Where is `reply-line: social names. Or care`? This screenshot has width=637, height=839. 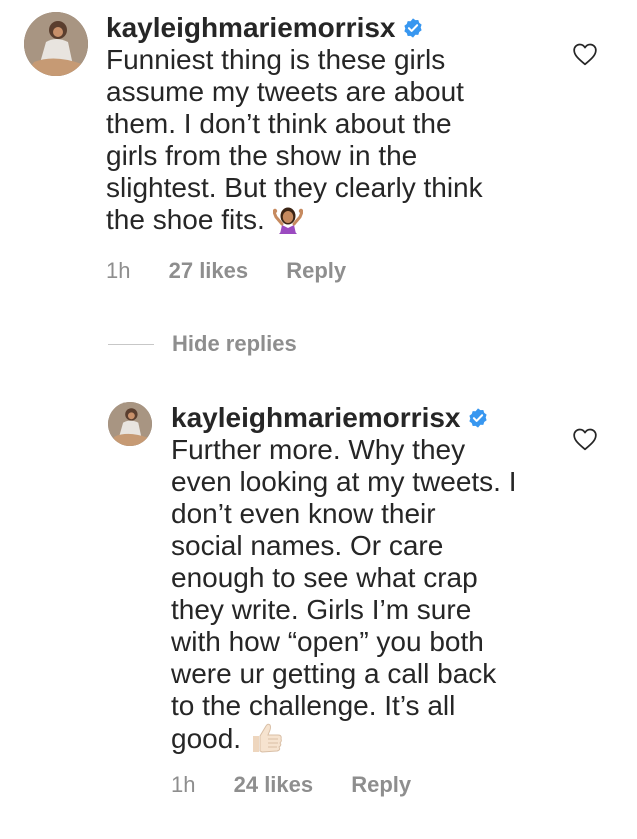
reply-line: social names. Or care is located at coordinates (307, 545).